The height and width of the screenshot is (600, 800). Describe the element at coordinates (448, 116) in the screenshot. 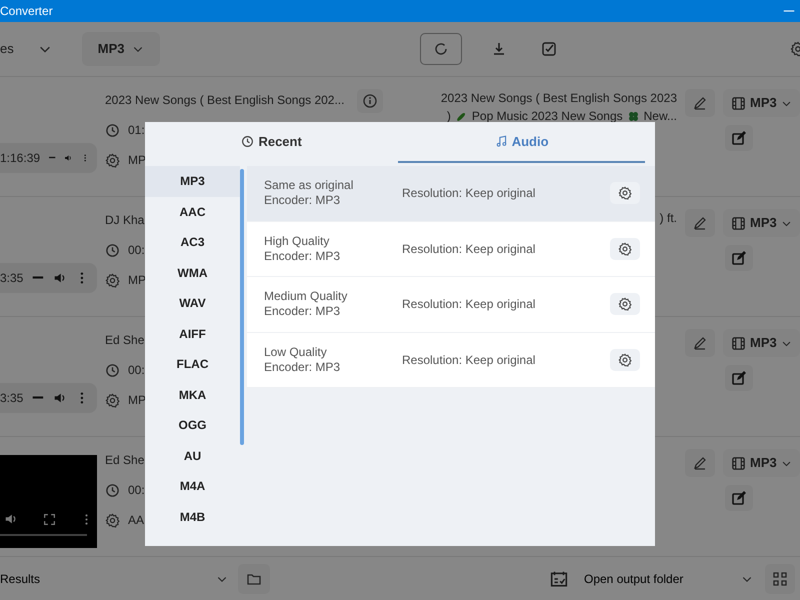

I see `output-title: )` at that location.